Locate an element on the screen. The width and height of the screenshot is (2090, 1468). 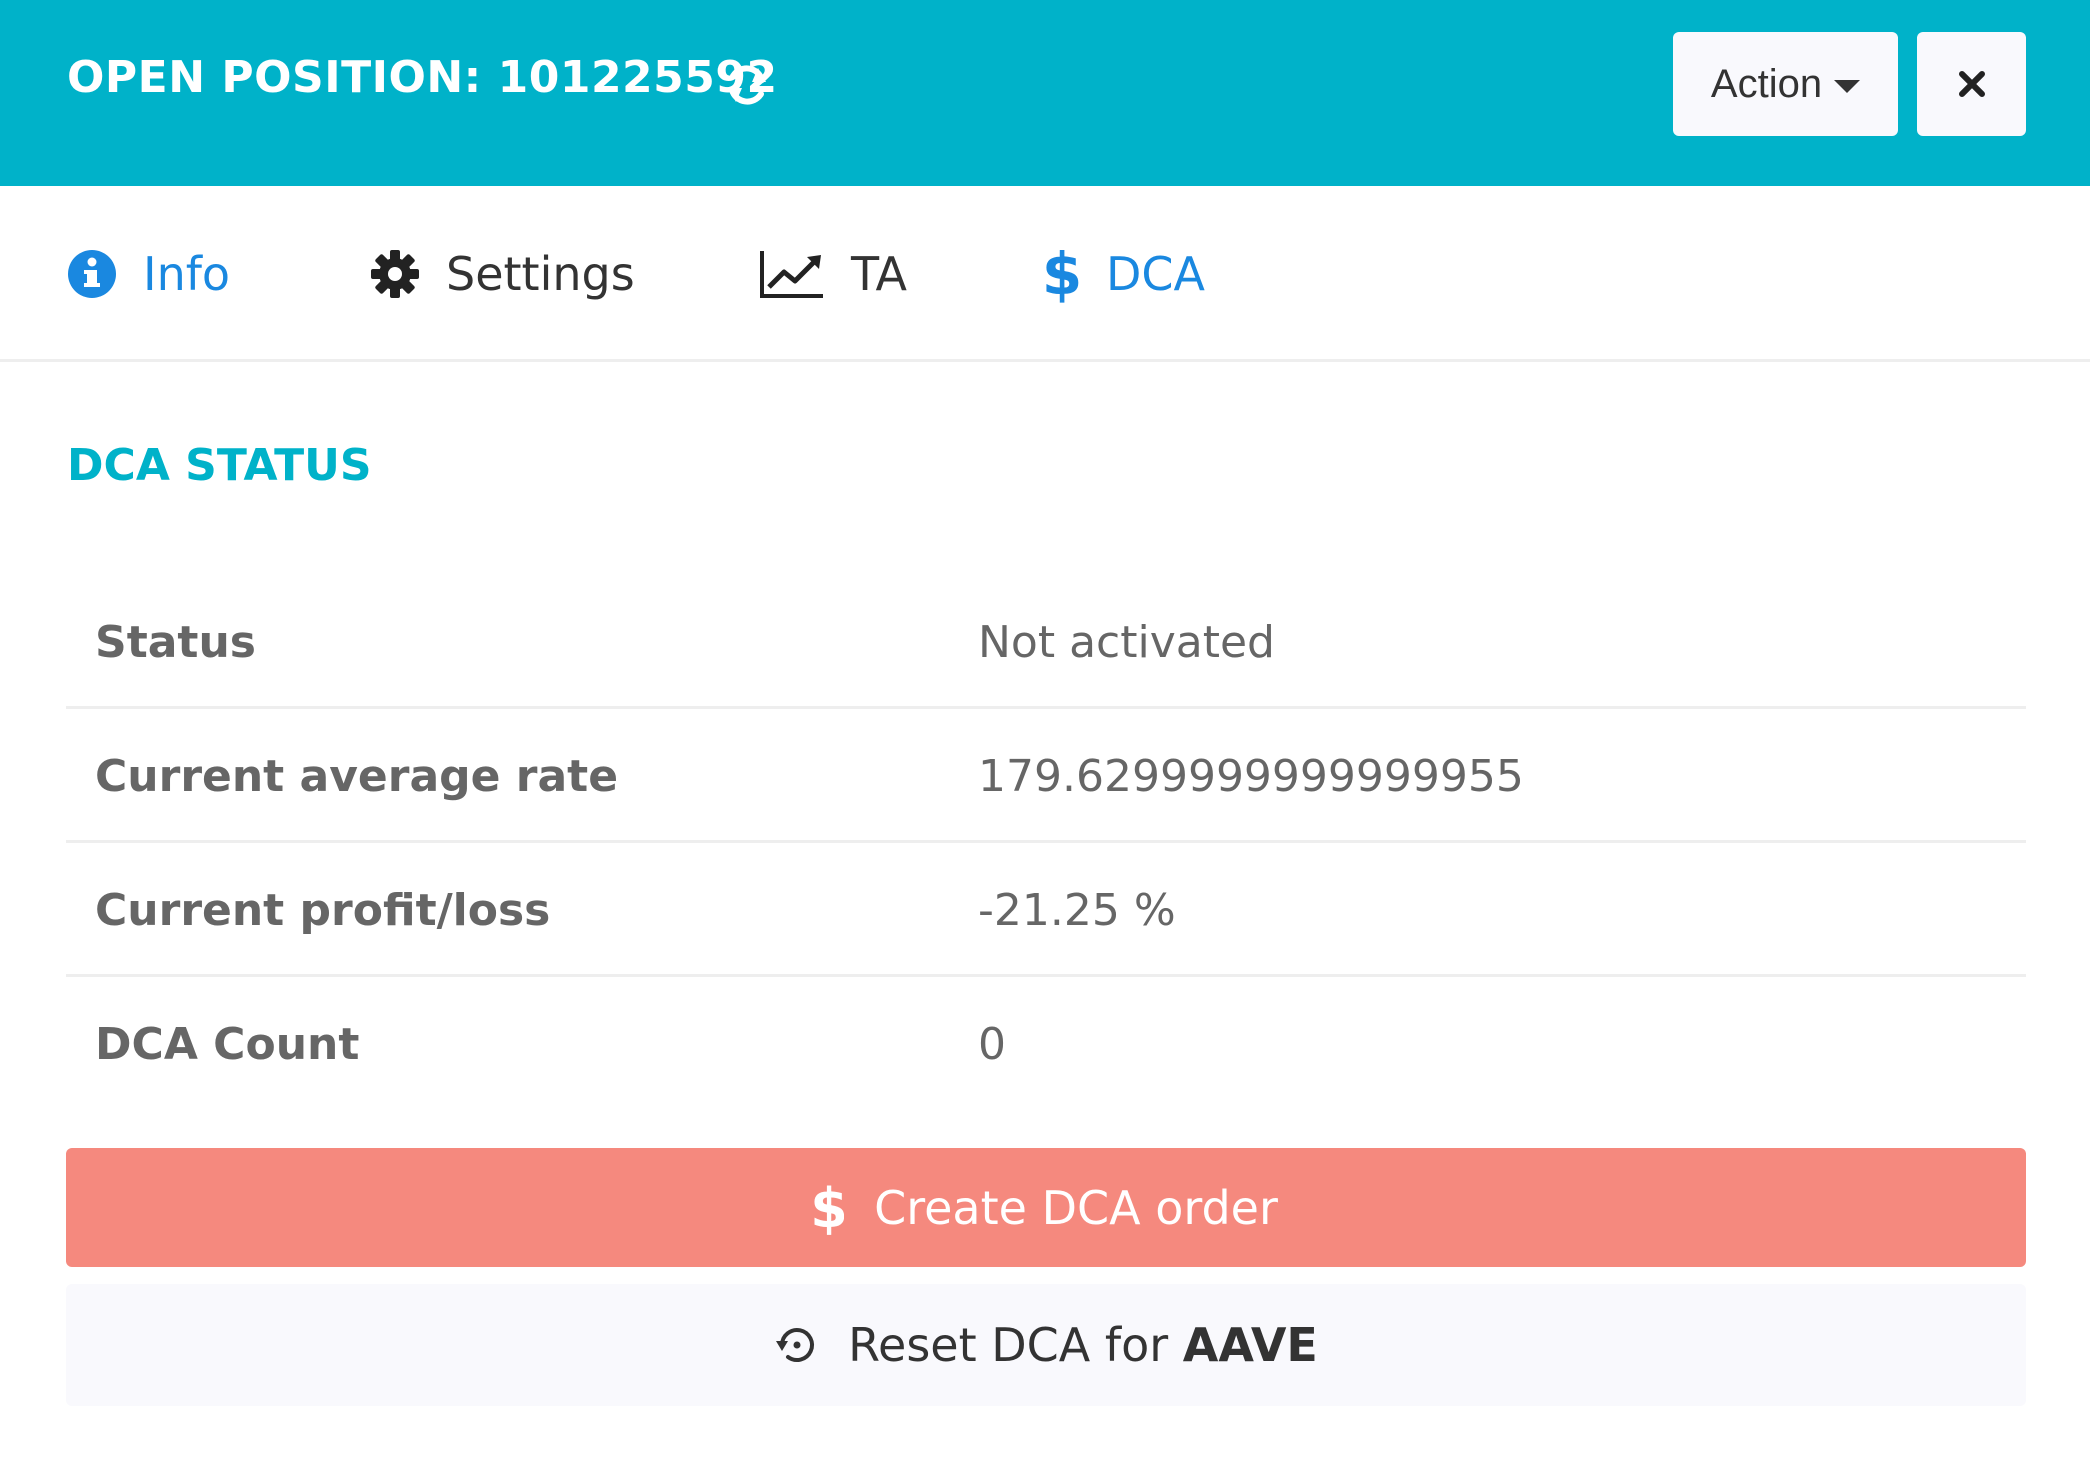
history-icon is located at coordinates (795, 1345).